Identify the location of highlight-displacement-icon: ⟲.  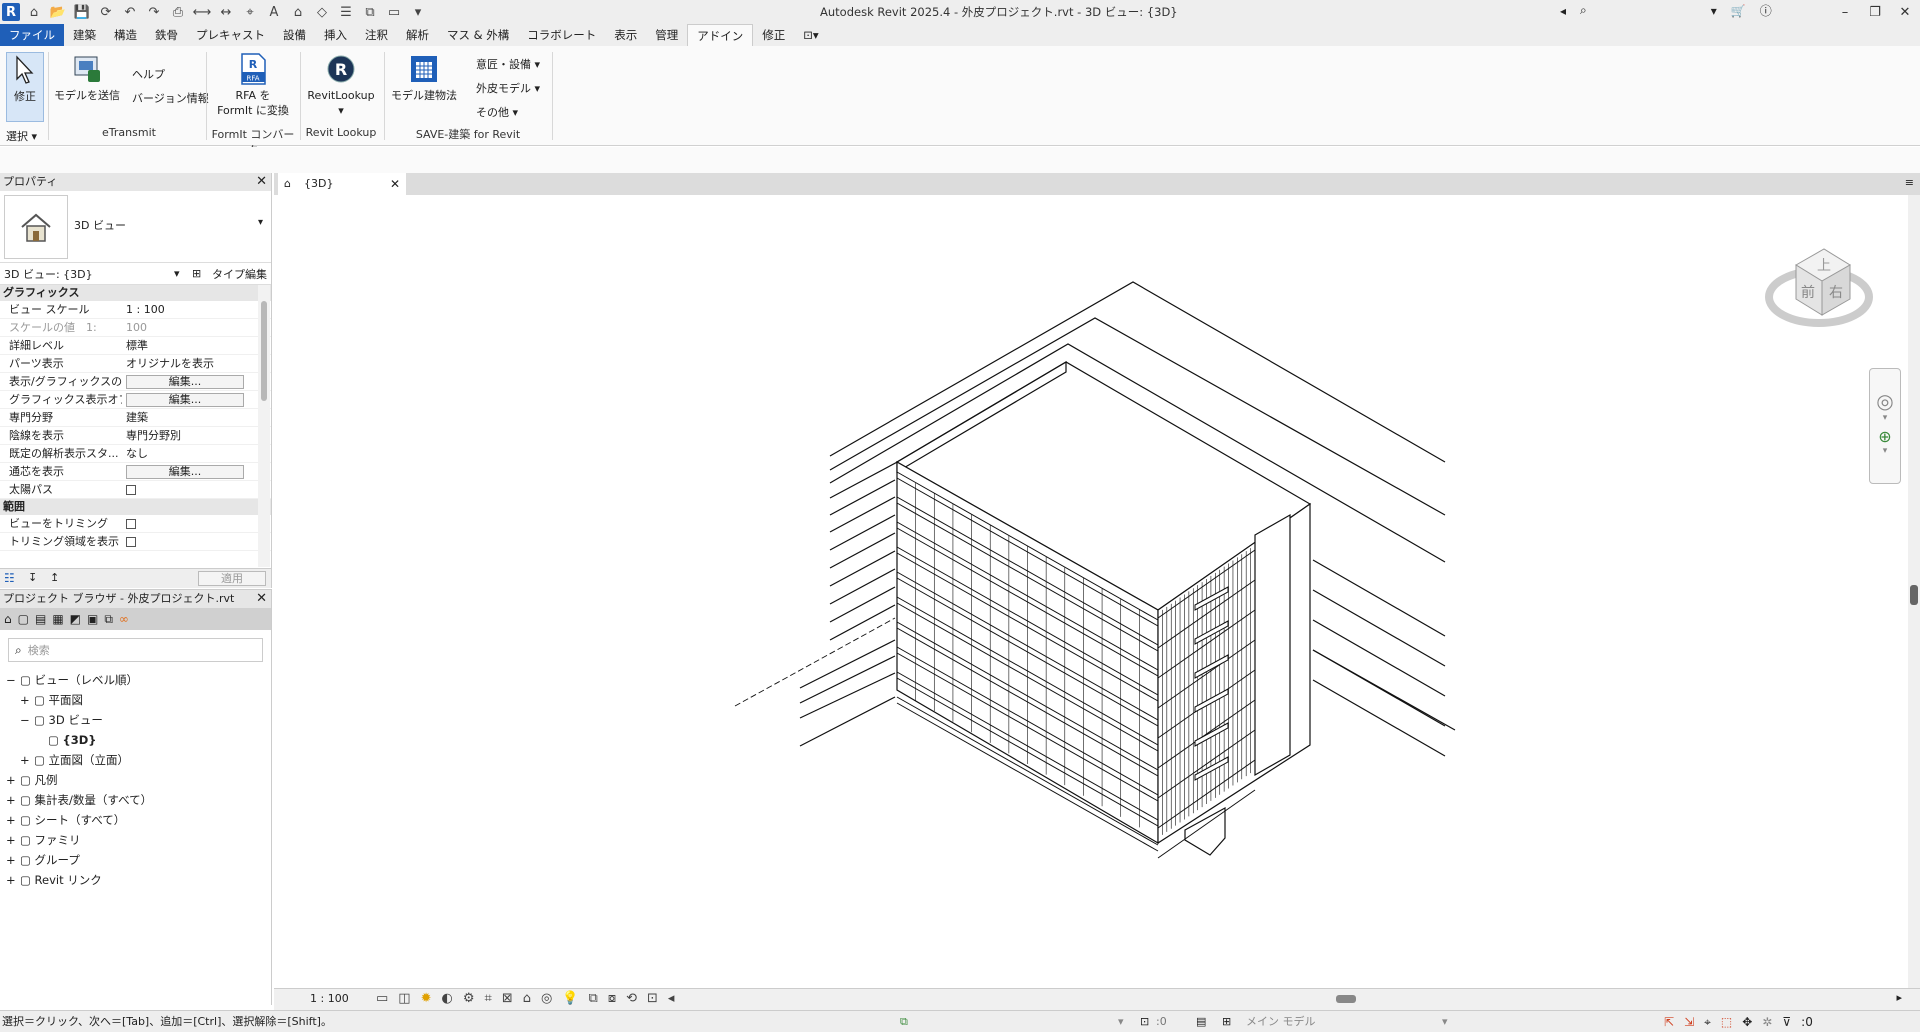
(631, 998).